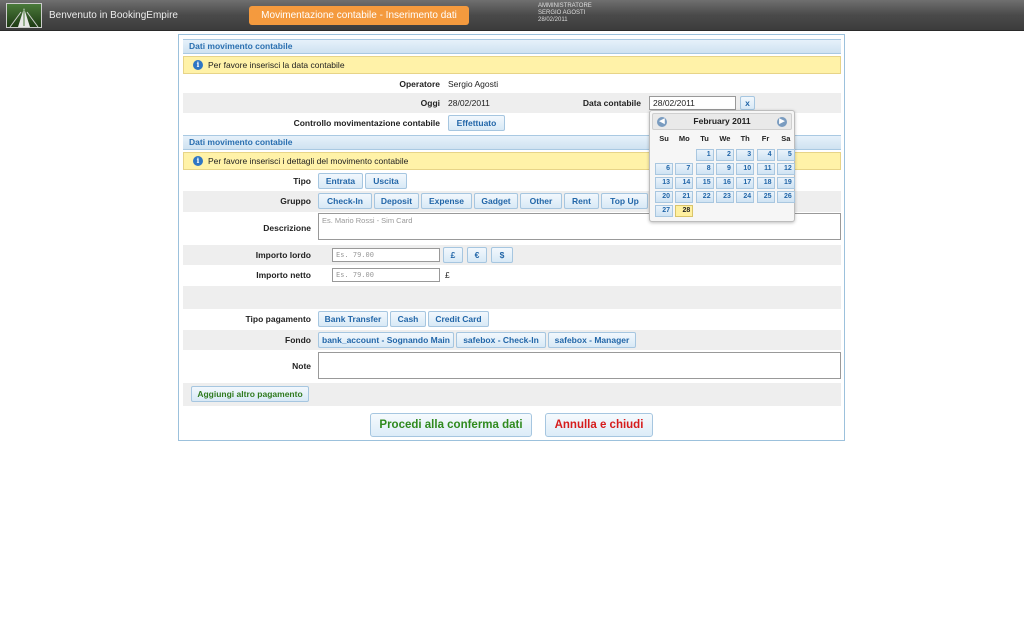 This screenshot has width=1024, height=617. I want to click on gruppo-label: Gruppo, so click(295, 201).